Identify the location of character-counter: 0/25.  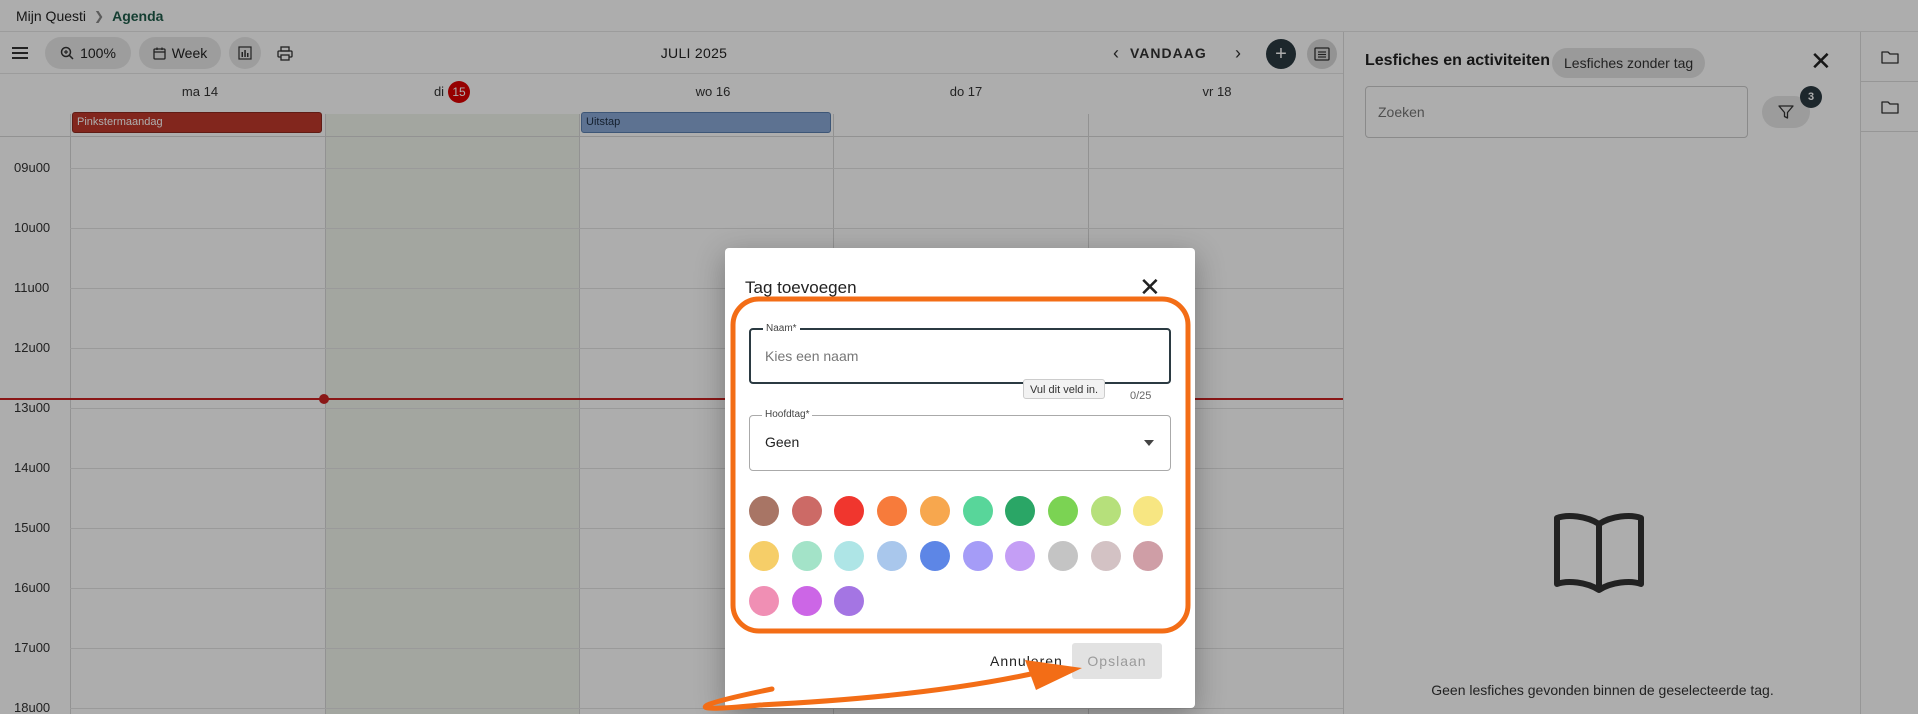
(1141, 396).